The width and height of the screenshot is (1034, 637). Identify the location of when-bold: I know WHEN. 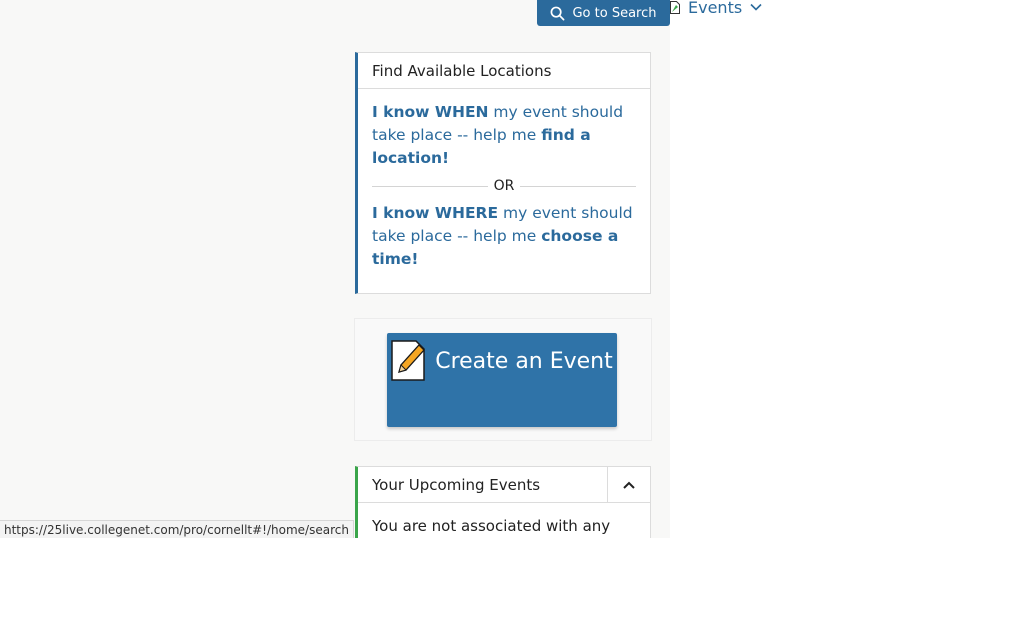
(430, 112).